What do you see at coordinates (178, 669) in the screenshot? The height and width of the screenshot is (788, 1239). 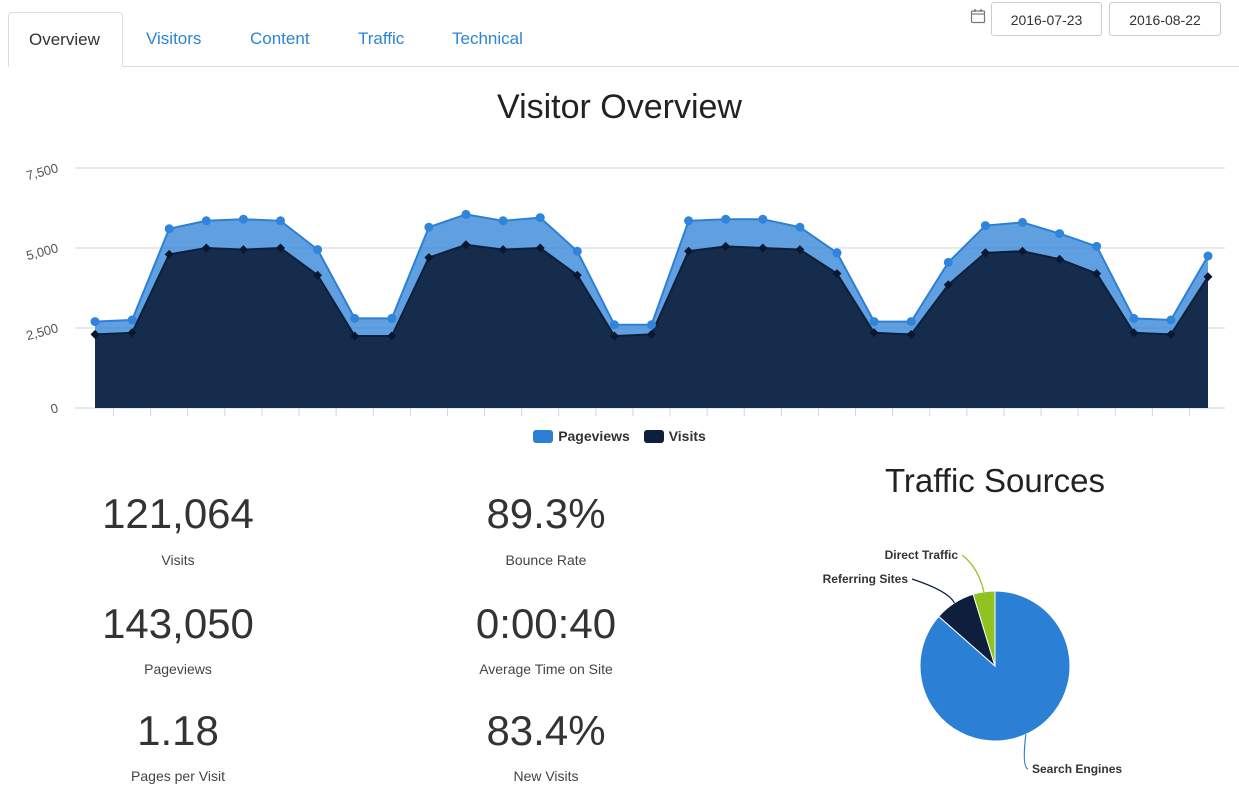 I see `pageviews-label: Pageviews` at bounding box center [178, 669].